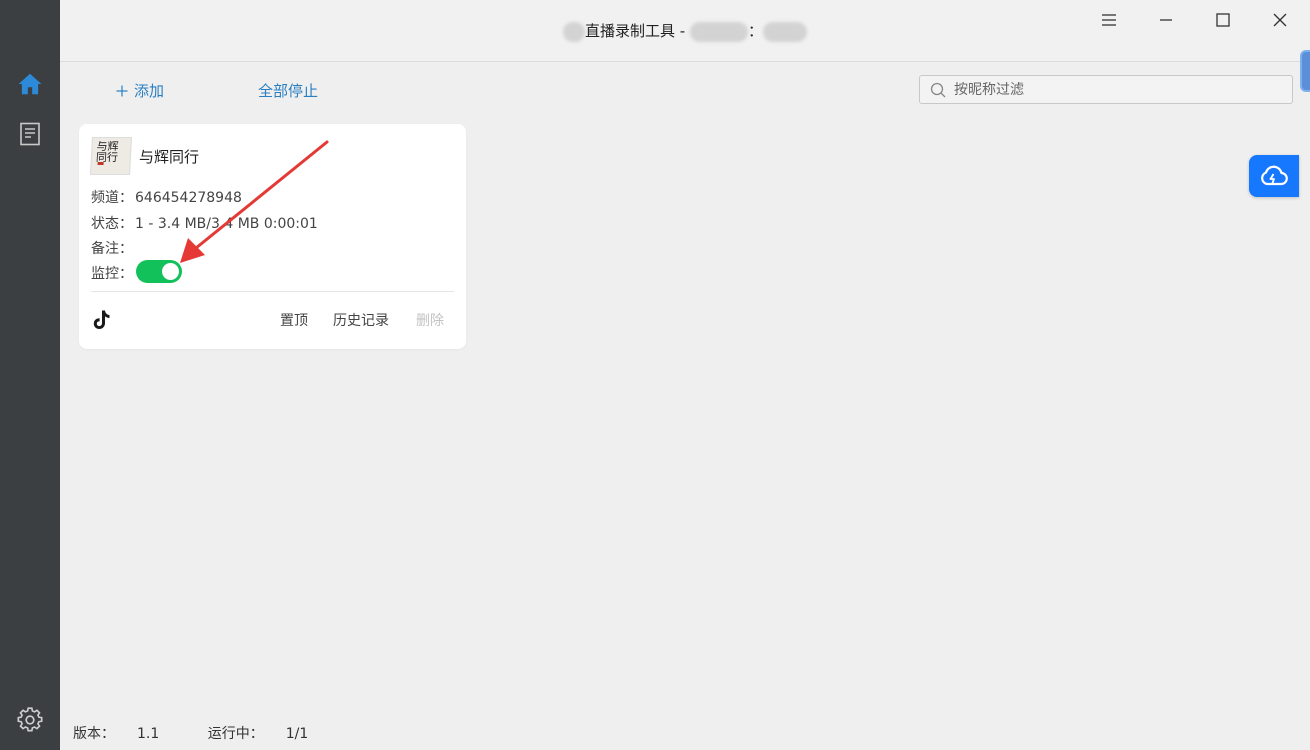  I want to click on cloud-button, so click(1274, 176).